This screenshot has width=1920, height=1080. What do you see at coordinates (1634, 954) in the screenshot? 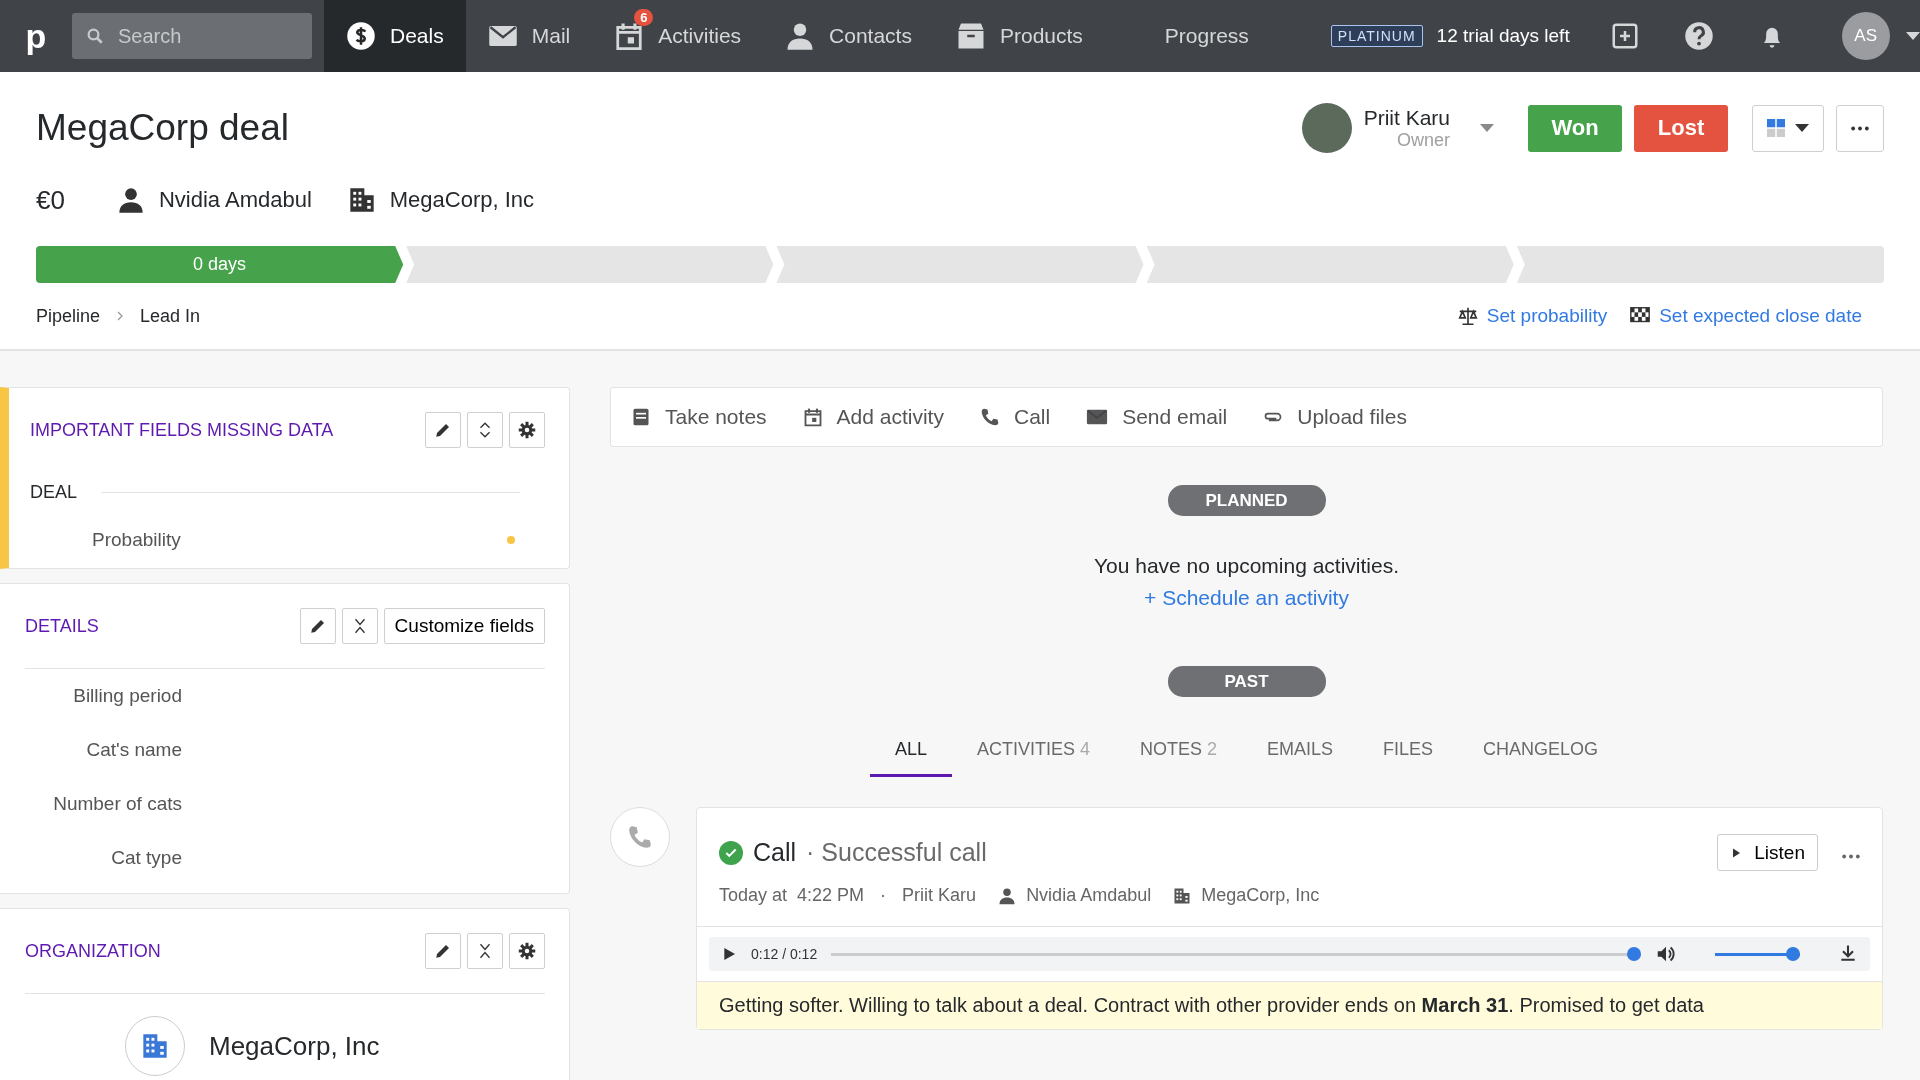
I see `progress-thumb` at bounding box center [1634, 954].